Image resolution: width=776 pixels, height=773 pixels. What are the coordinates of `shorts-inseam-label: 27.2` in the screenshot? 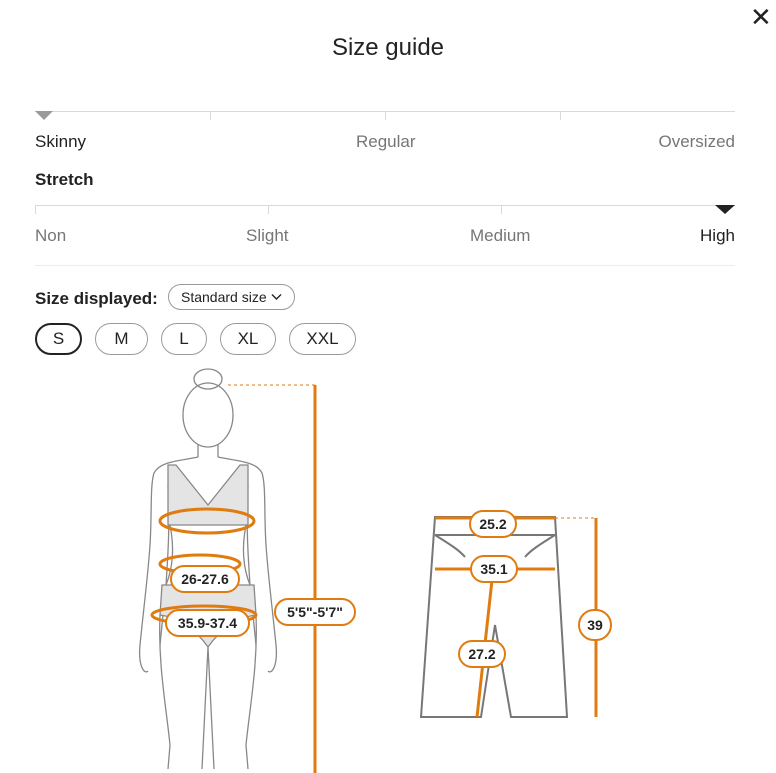 It's located at (482, 654).